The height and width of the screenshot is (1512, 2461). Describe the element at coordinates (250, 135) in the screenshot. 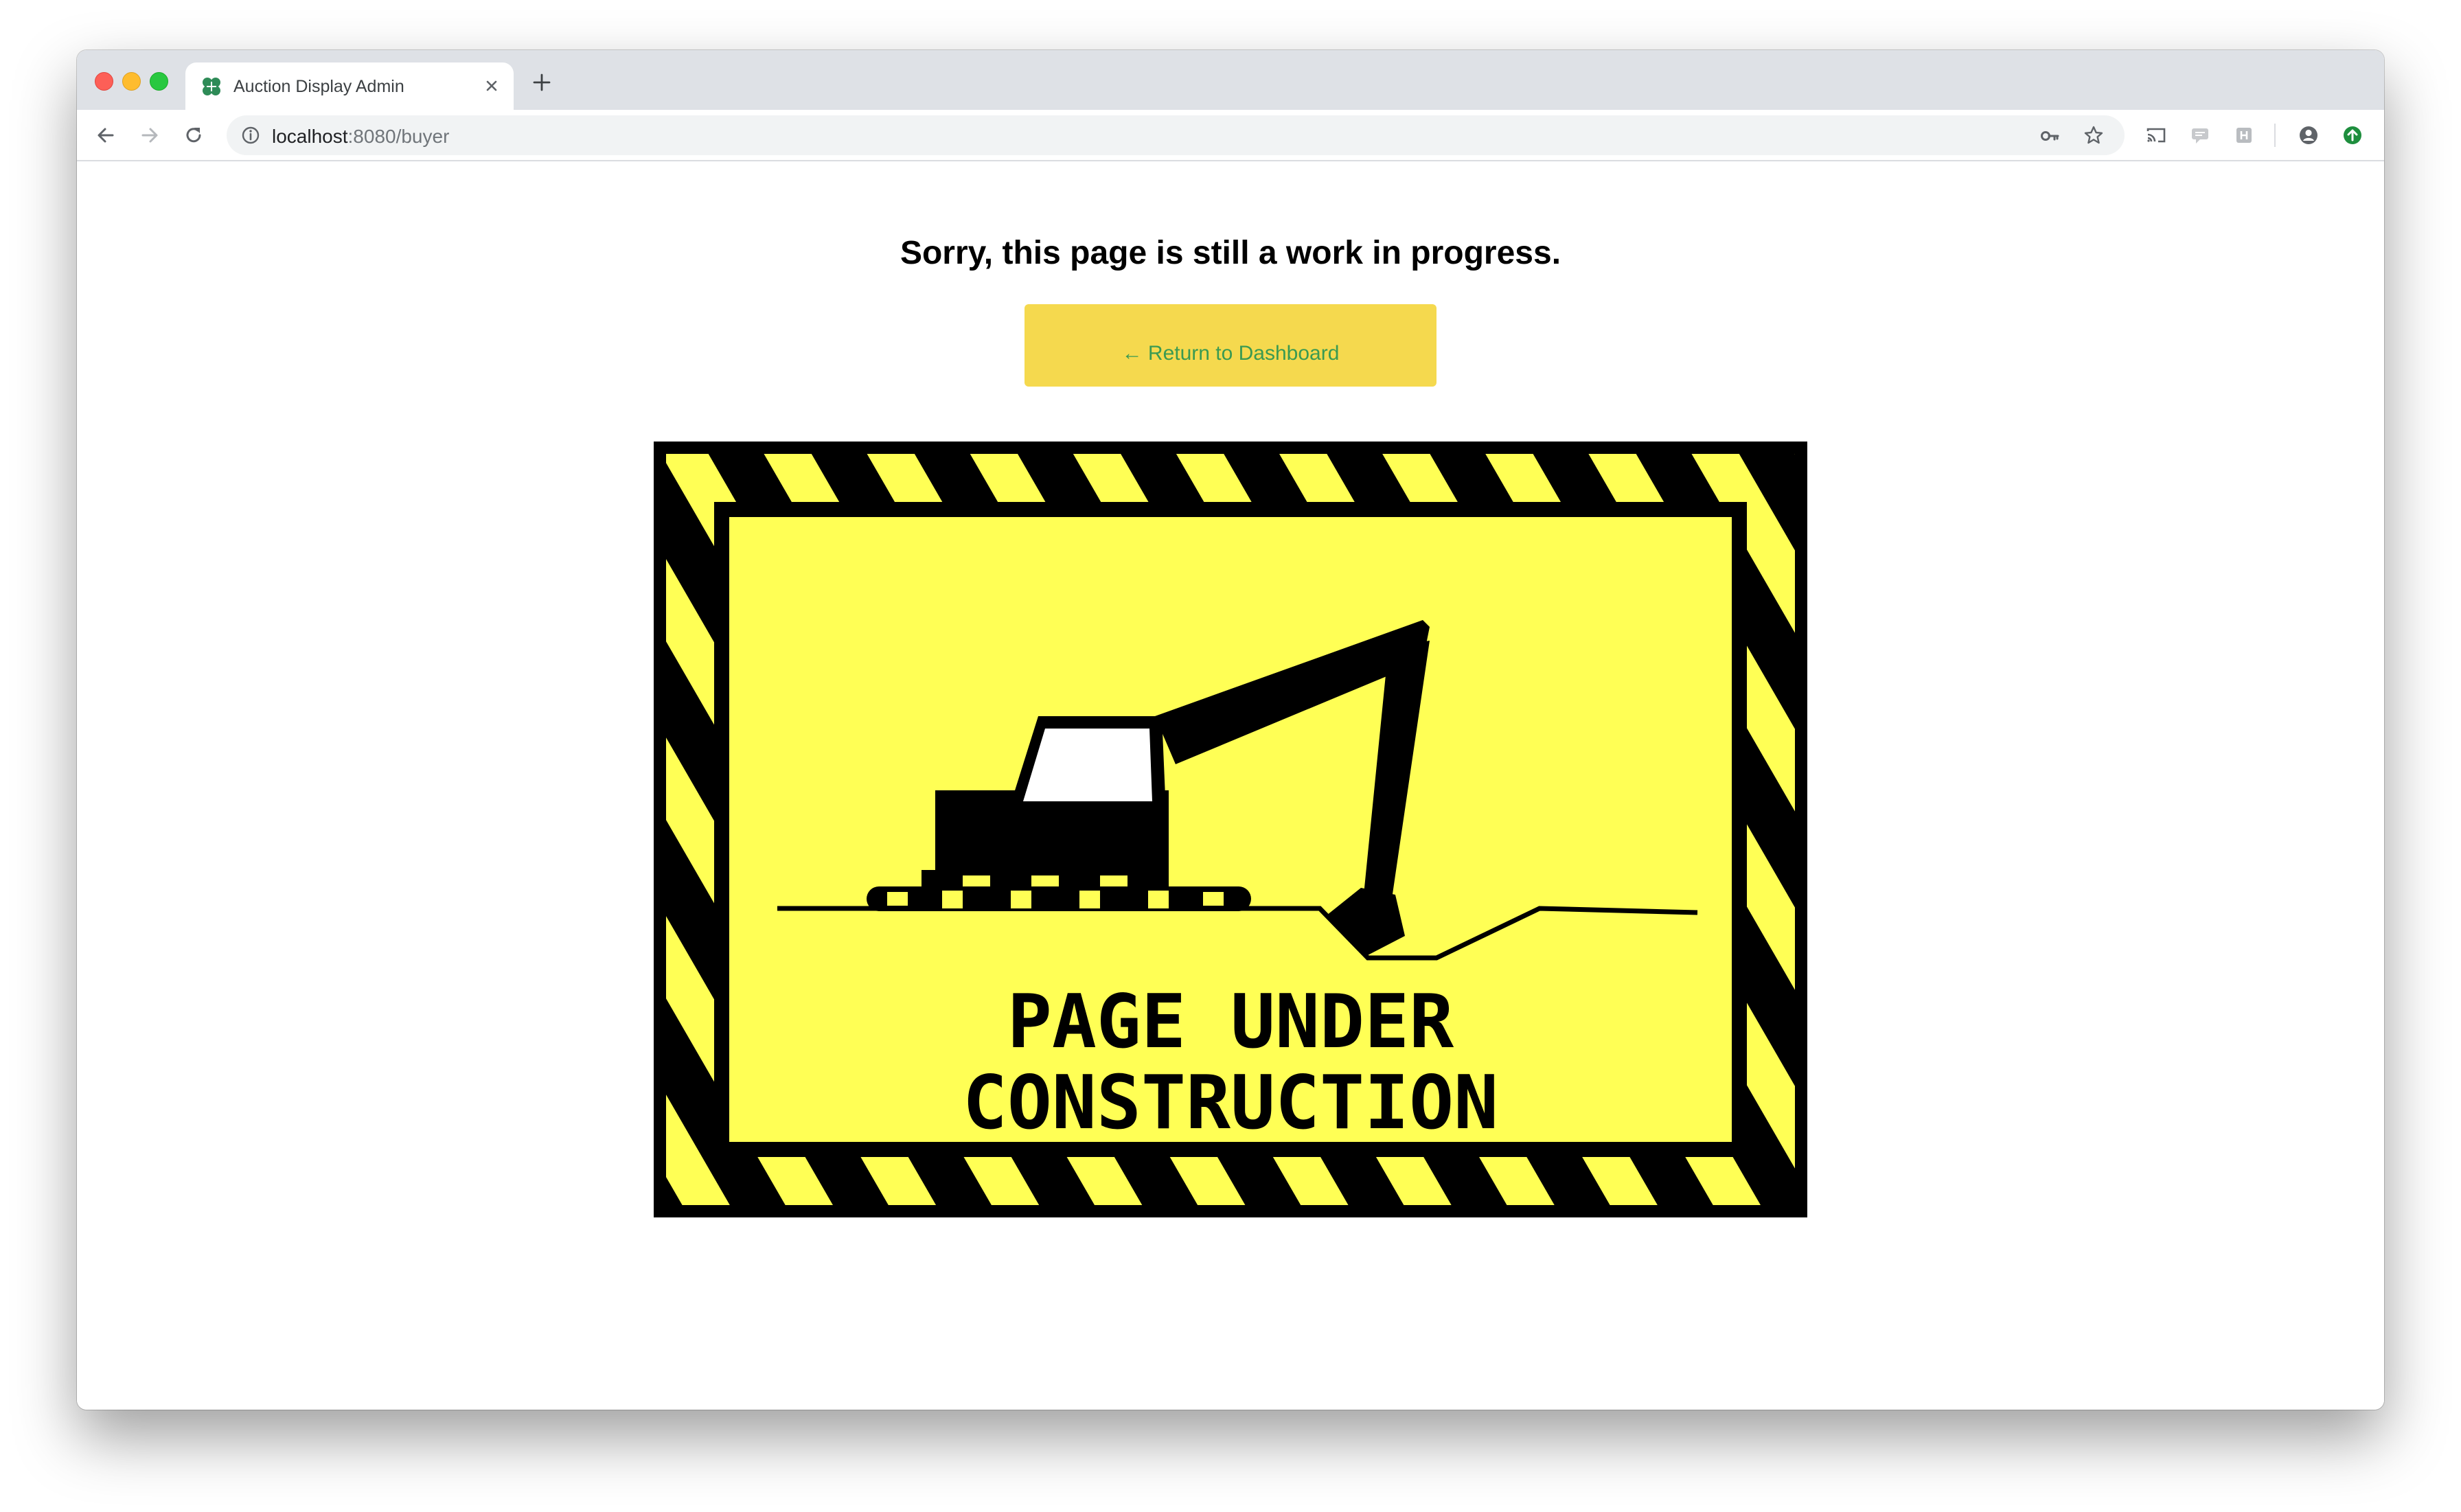

I see `info-icon` at that location.